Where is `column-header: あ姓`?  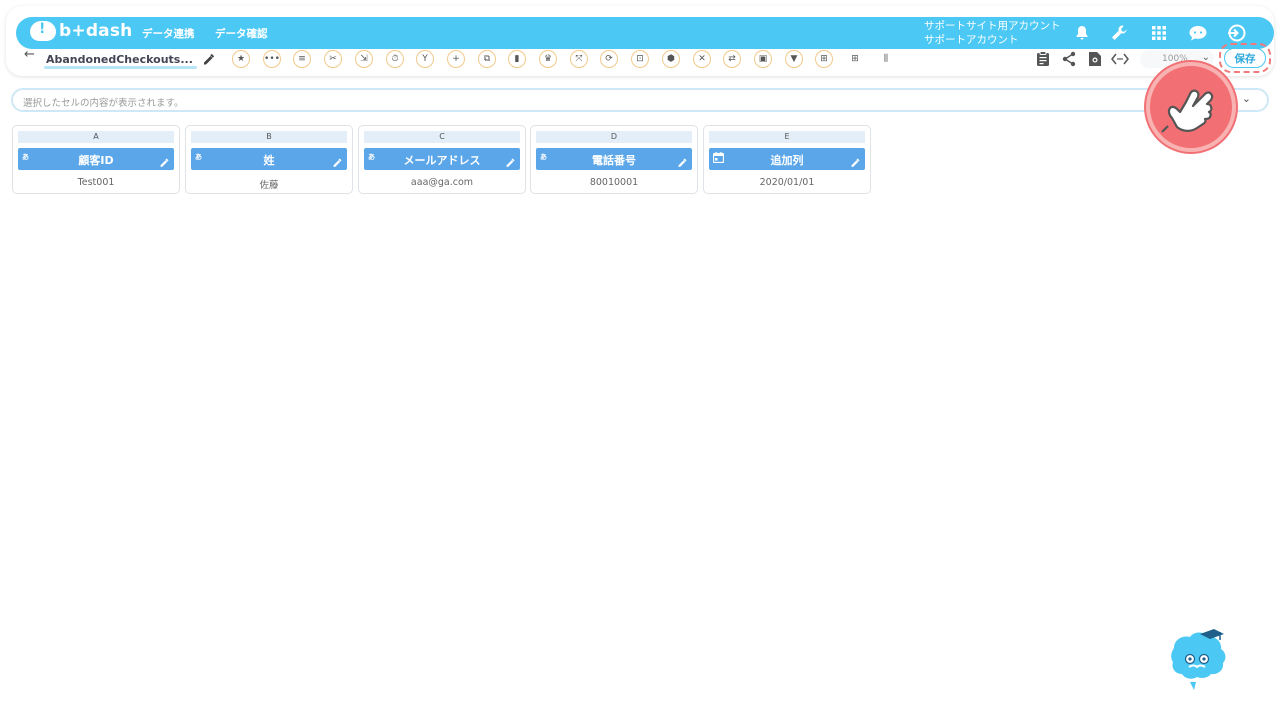 column-header: あ姓 is located at coordinates (269, 159).